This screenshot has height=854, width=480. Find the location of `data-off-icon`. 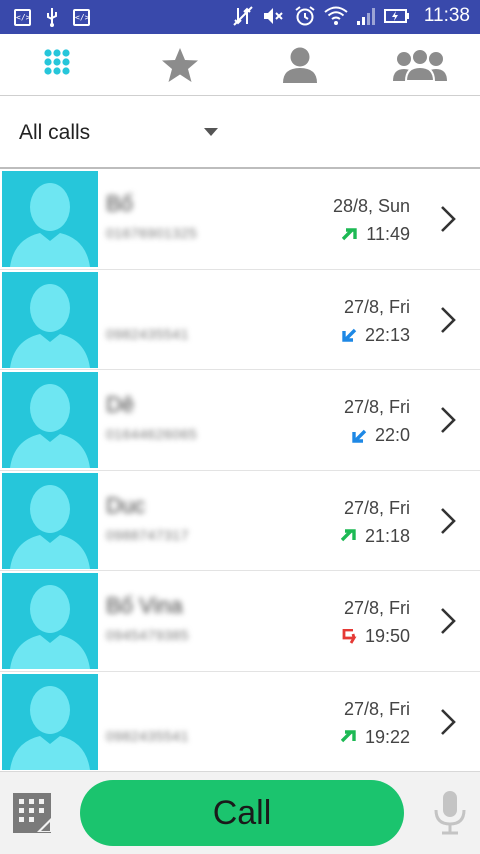

data-off-icon is located at coordinates (243, 16).